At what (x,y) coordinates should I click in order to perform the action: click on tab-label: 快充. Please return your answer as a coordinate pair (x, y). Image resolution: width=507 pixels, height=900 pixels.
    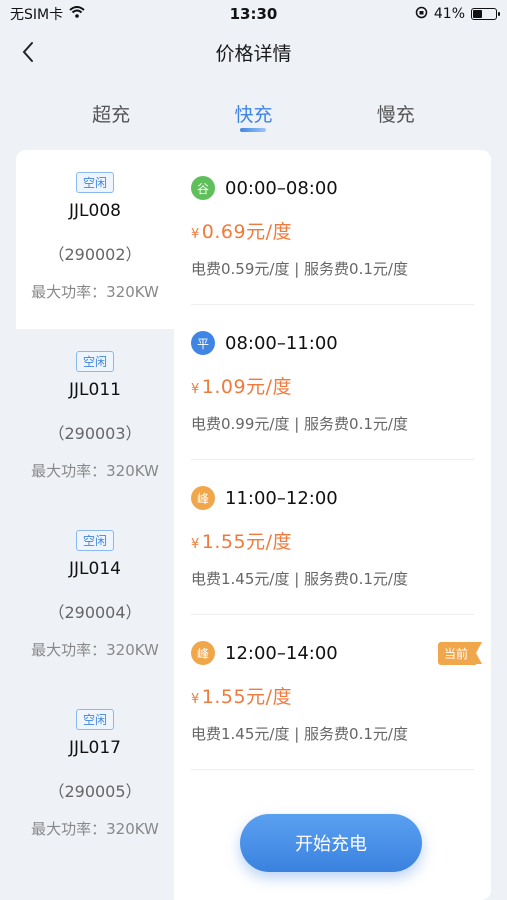
    Looking at the image, I should click on (253, 115).